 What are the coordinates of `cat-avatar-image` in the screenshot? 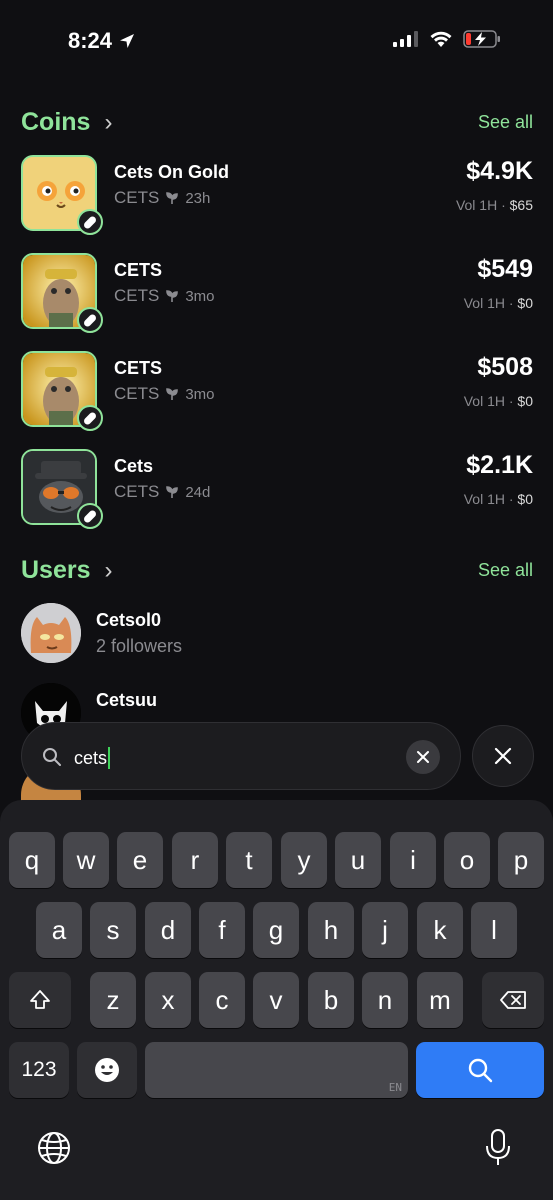 It's located at (51, 633).